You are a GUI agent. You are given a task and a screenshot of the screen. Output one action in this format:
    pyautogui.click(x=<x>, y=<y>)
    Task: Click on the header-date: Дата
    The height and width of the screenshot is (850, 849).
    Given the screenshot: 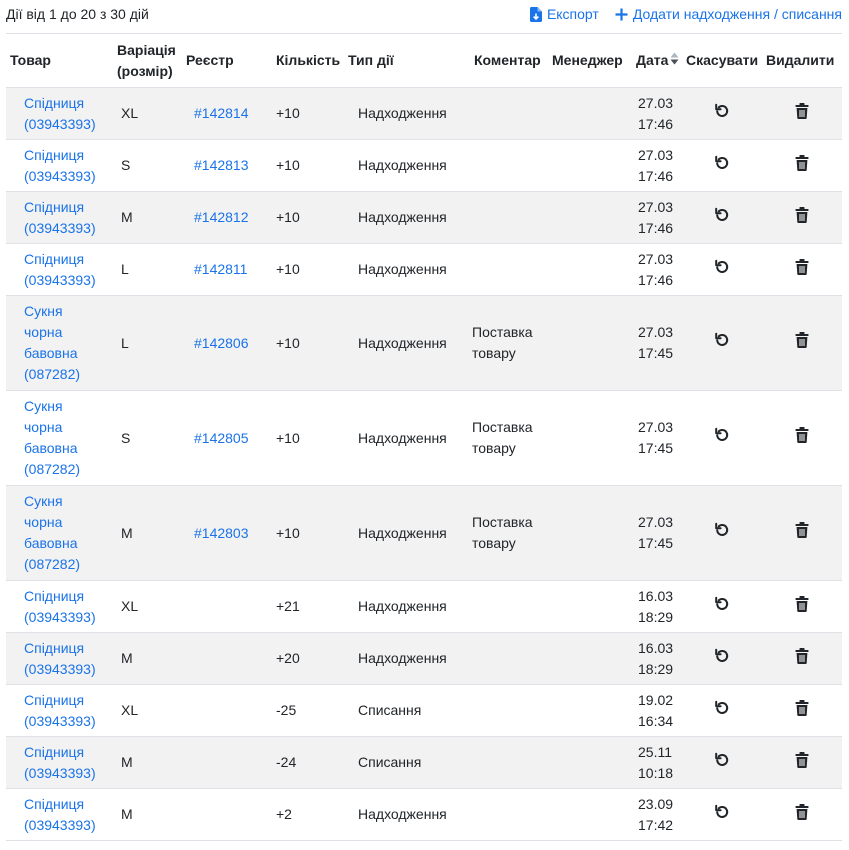 What is the action you would take?
    pyautogui.click(x=657, y=60)
    